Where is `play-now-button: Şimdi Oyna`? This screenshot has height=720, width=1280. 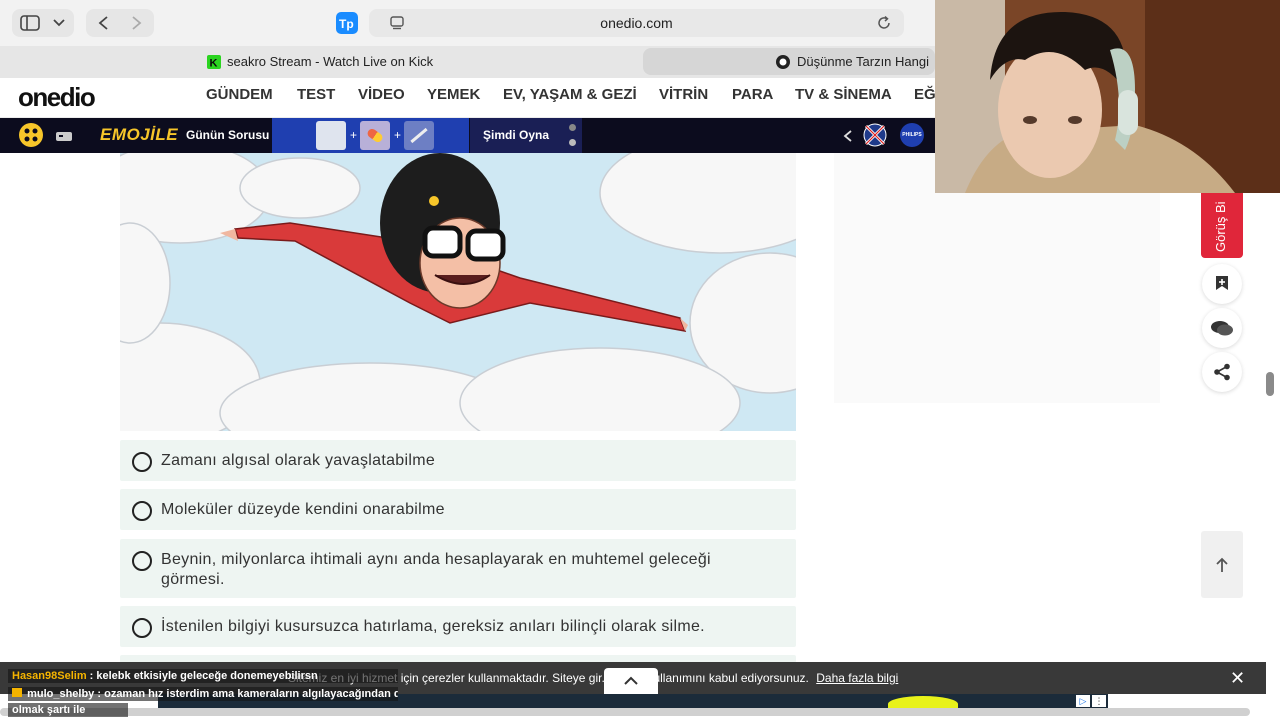 play-now-button: Şimdi Oyna is located at coordinates (526, 135).